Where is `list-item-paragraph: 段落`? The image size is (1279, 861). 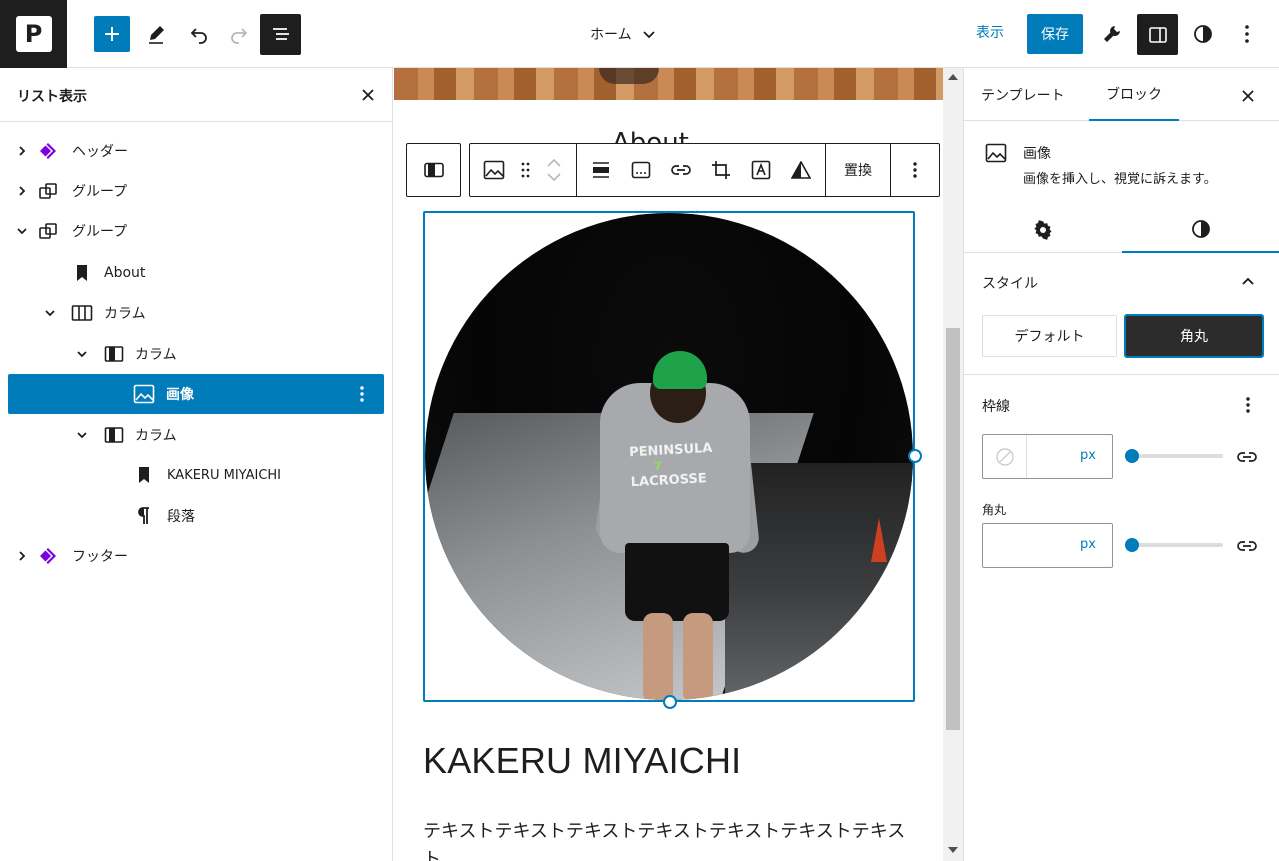 list-item-paragraph: 段落 is located at coordinates (196, 516).